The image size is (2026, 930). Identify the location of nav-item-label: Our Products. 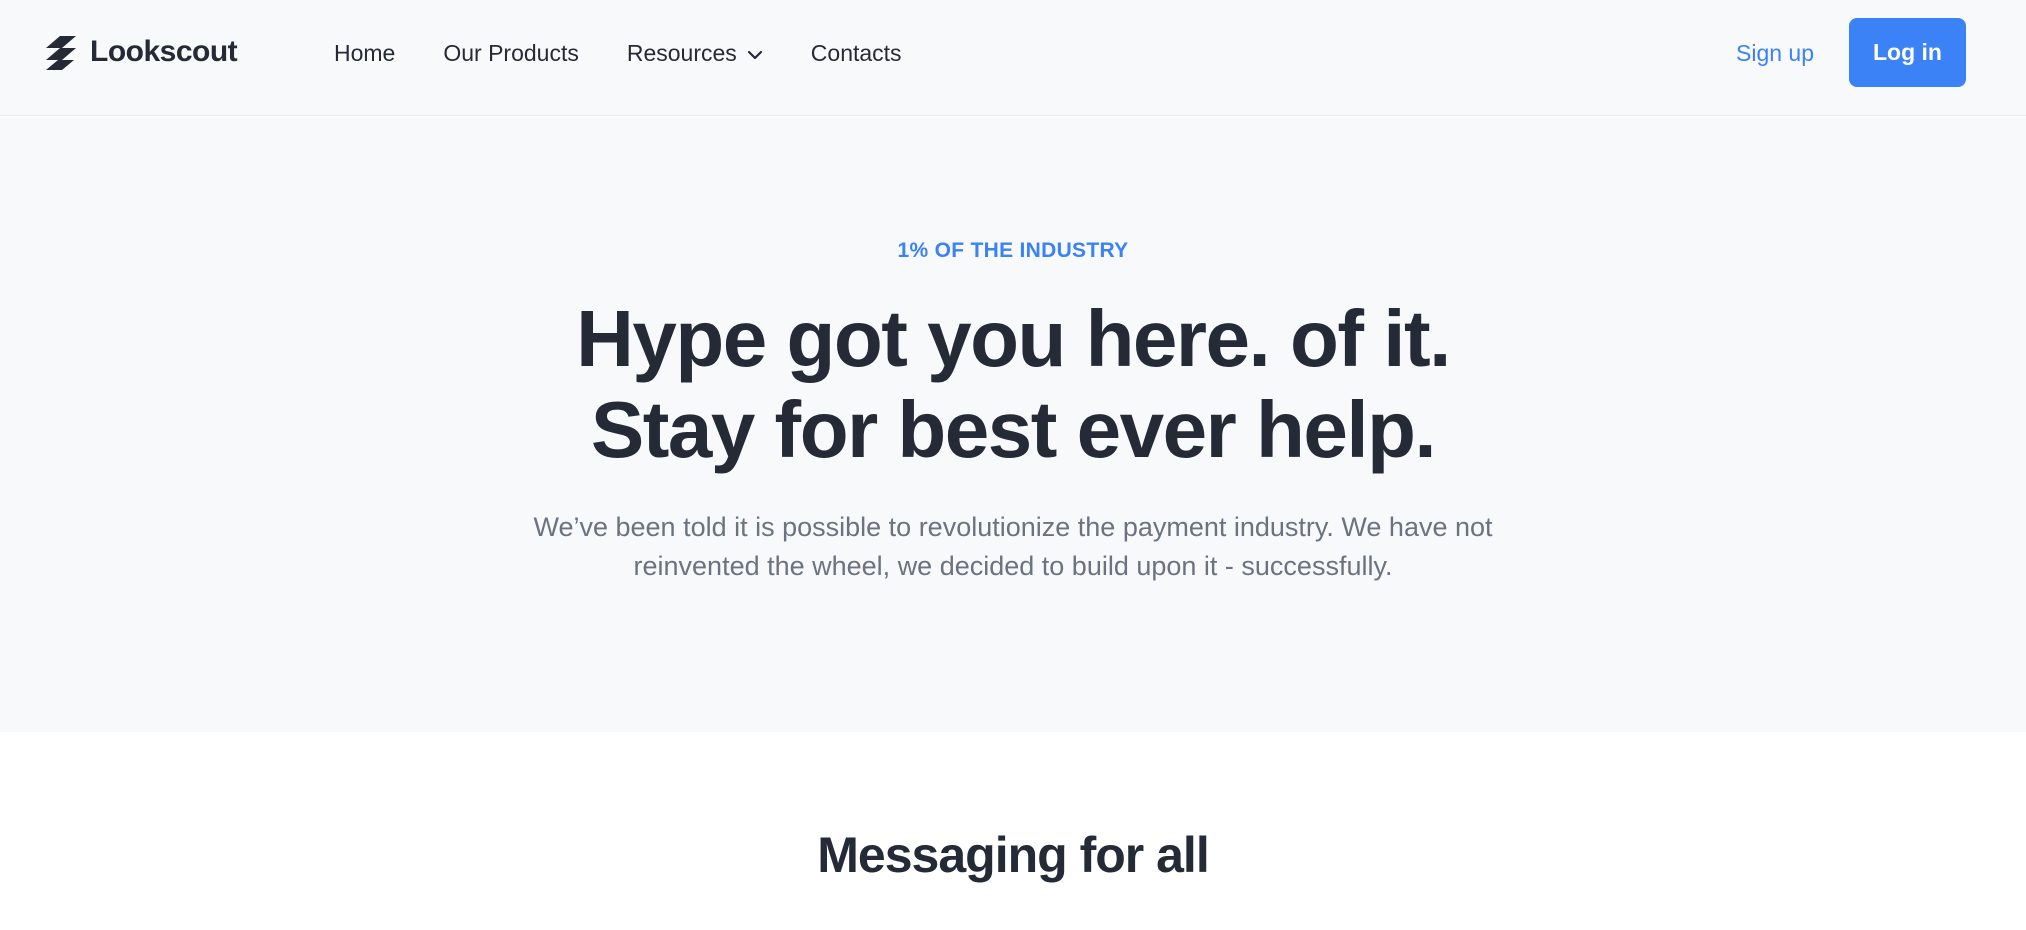
(511, 53).